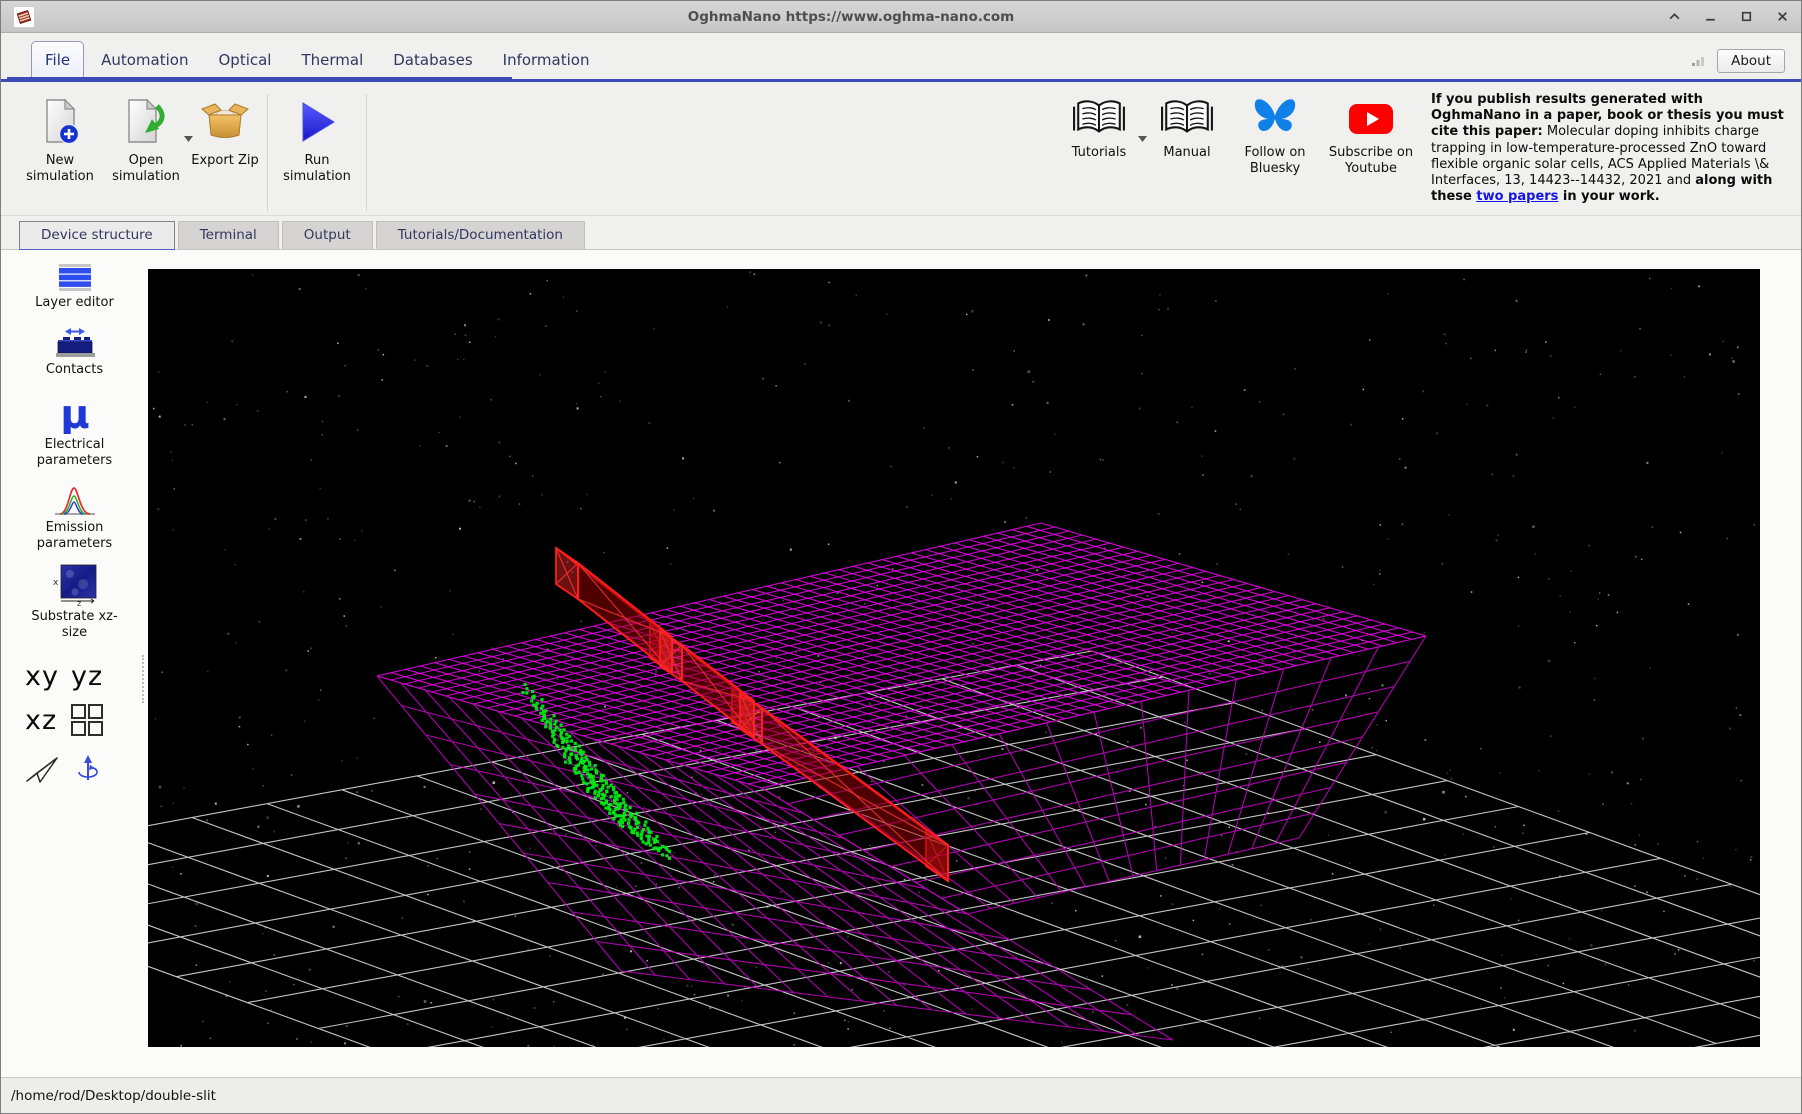 This screenshot has width=1802, height=1114. Describe the element at coordinates (87, 676) in the screenshot. I see `view-yz-button: yz` at that location.